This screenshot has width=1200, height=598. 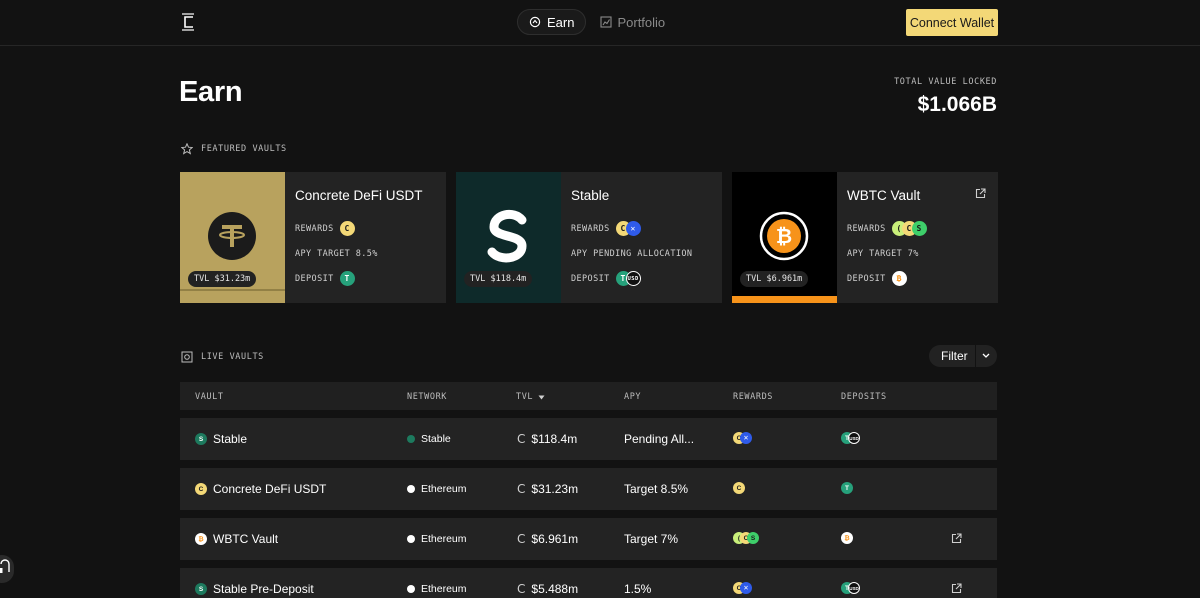 What do you see at coordinates (547, 489) in the screenshot?
I see `tvl-cell: Ⅽ $31.23m` at bounding box center [547, 489].